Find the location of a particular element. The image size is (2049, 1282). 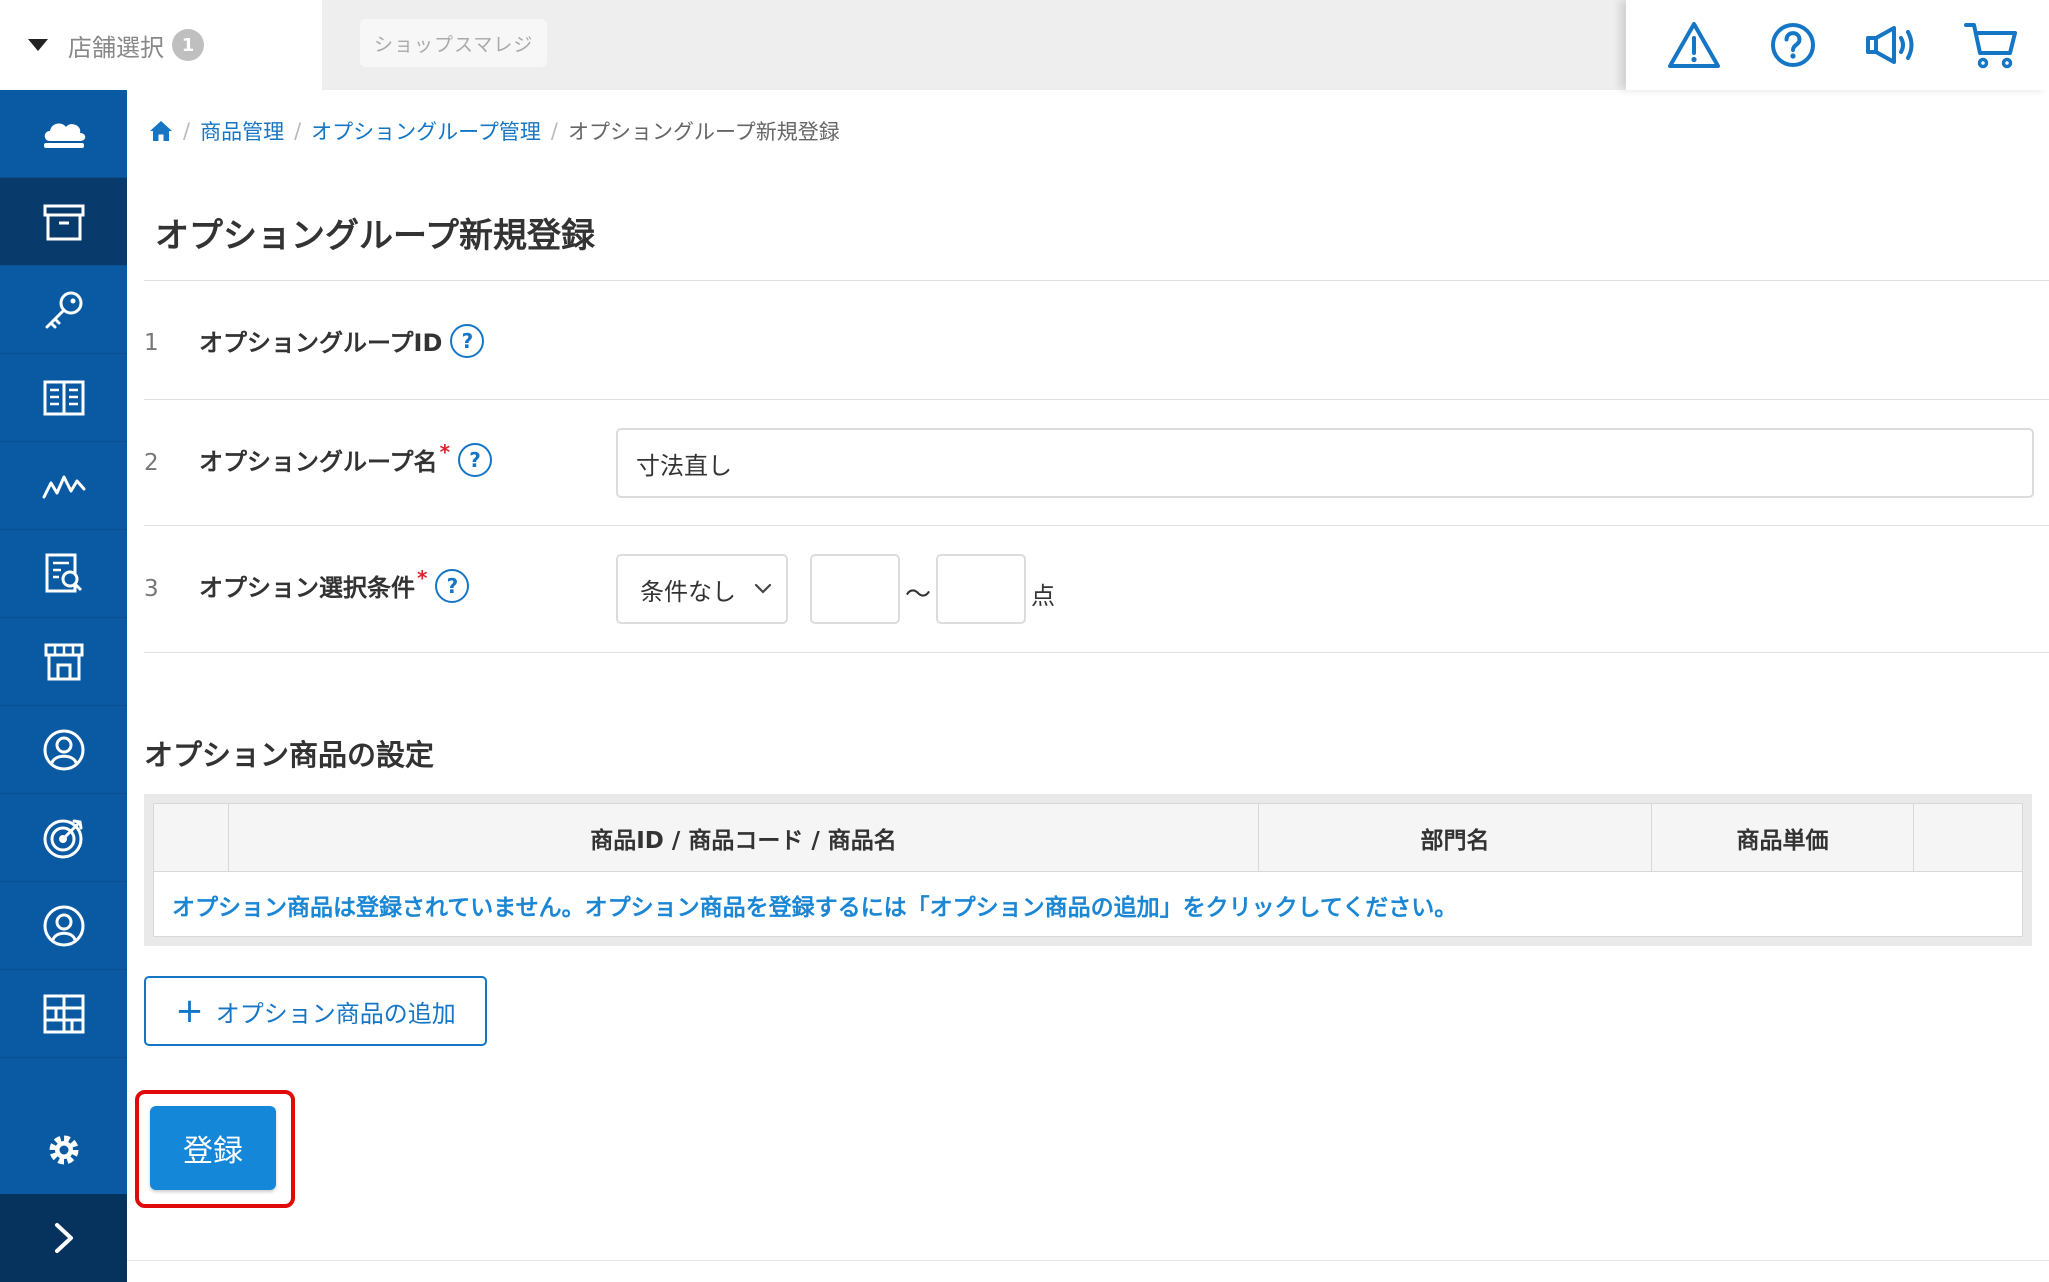

cloud-icon is located at coordinates (64, 135).